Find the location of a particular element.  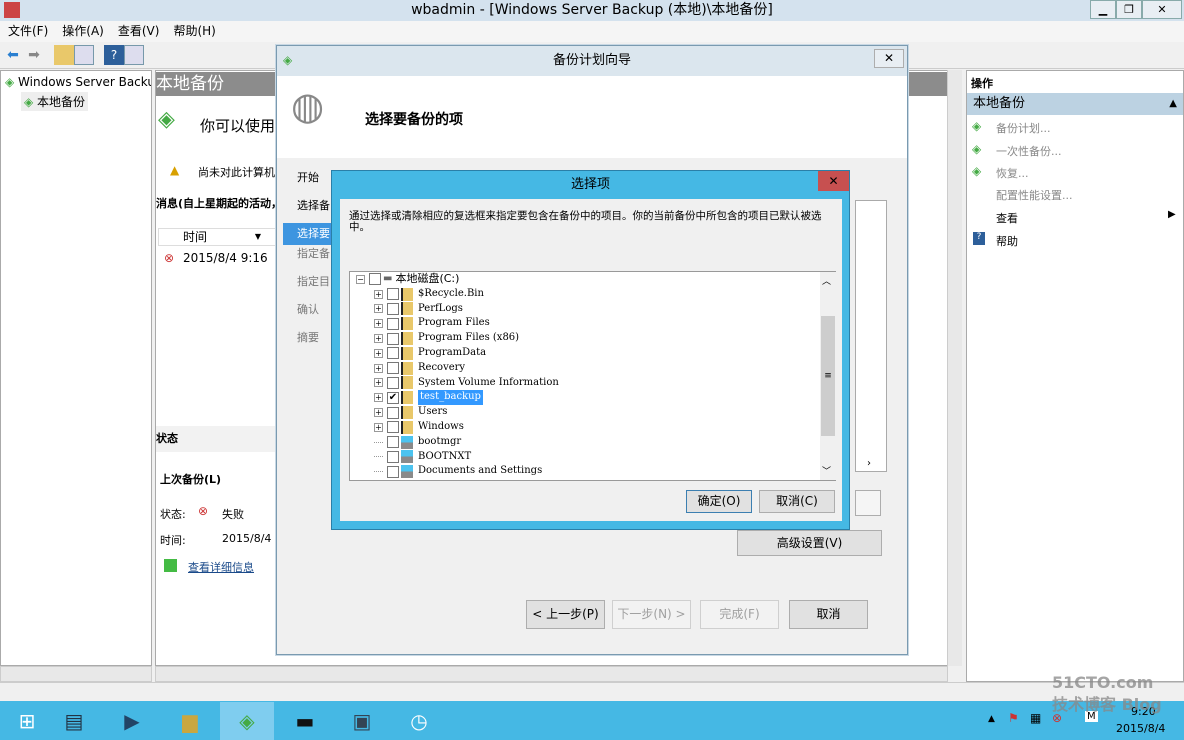

scroll-down-icon: ﹀ is located at coordinates (826, 470).